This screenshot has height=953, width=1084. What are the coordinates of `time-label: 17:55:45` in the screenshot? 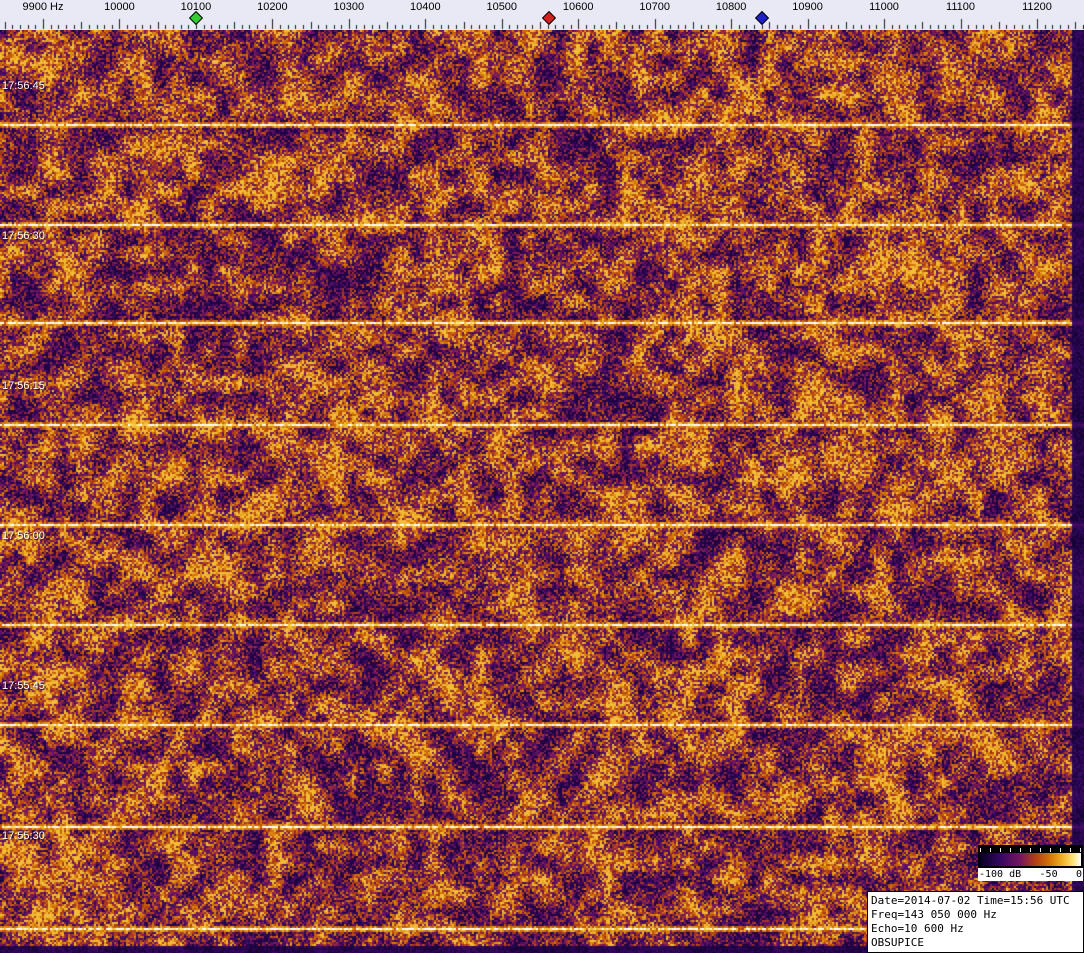 It's located at (23, 686).